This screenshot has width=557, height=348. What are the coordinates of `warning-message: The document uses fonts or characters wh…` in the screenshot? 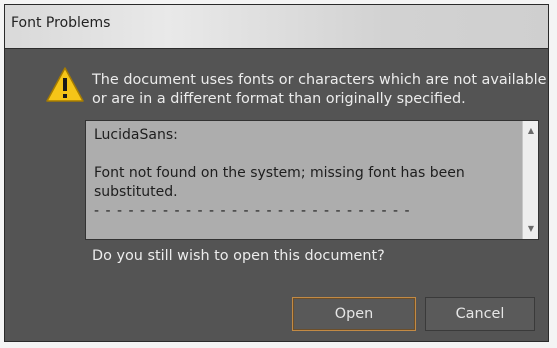 It's located at (319, 89).